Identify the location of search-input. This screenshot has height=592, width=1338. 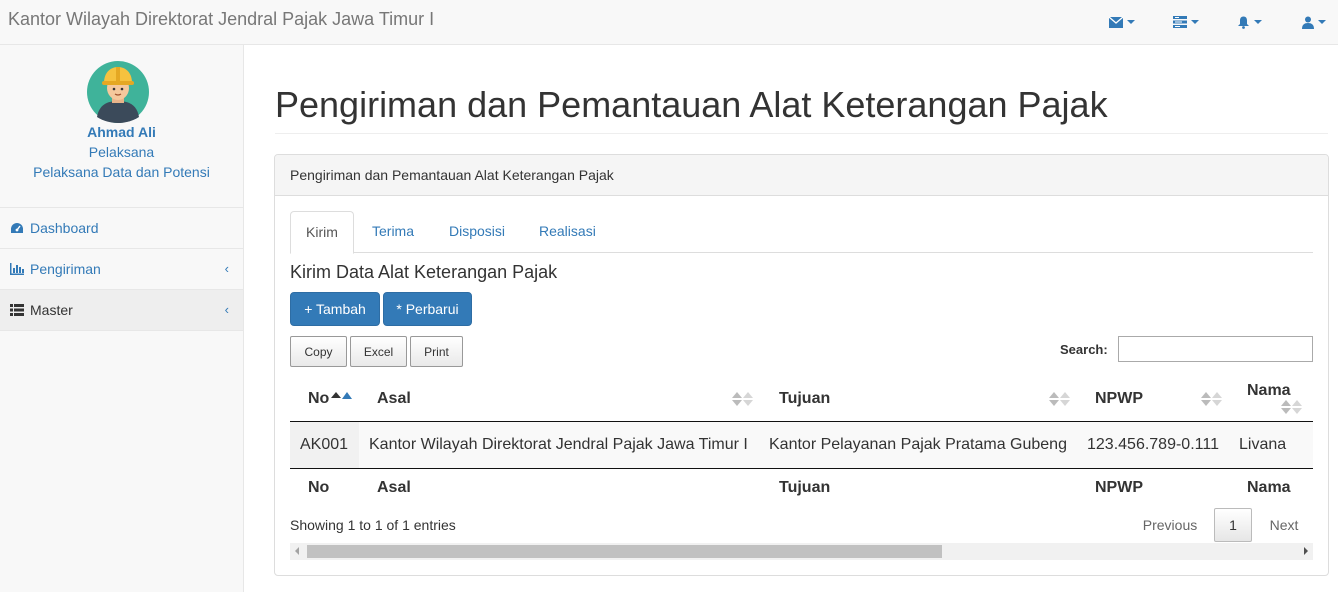
(1215, 349).